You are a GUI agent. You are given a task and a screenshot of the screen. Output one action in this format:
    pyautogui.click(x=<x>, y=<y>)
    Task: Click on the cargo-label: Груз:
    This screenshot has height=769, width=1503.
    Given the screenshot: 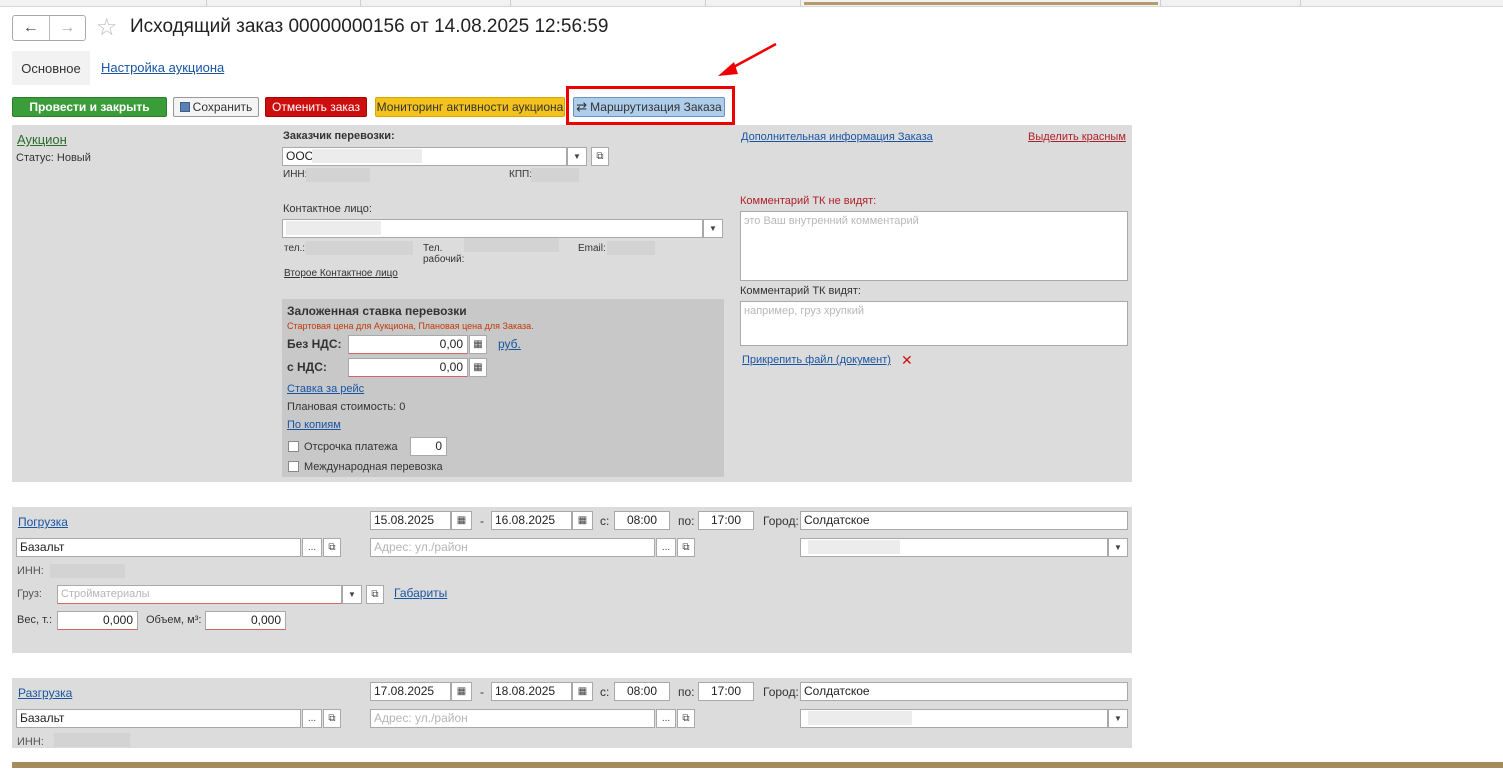 What is the action you would take?
    pyautogui.click(x=29, y=594)
    